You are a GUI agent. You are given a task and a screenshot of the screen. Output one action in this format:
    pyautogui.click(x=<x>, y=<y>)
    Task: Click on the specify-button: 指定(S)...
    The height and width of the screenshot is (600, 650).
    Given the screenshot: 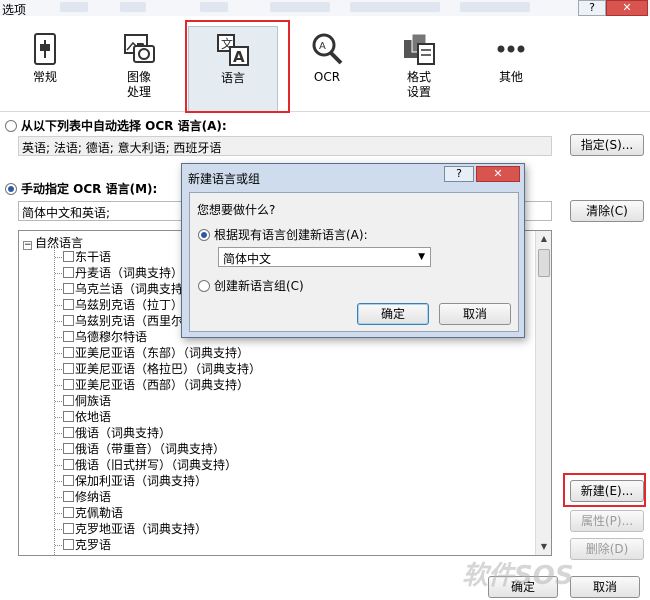 What is the action you would take?
    pyautogui.click(x=607, y=145)
    